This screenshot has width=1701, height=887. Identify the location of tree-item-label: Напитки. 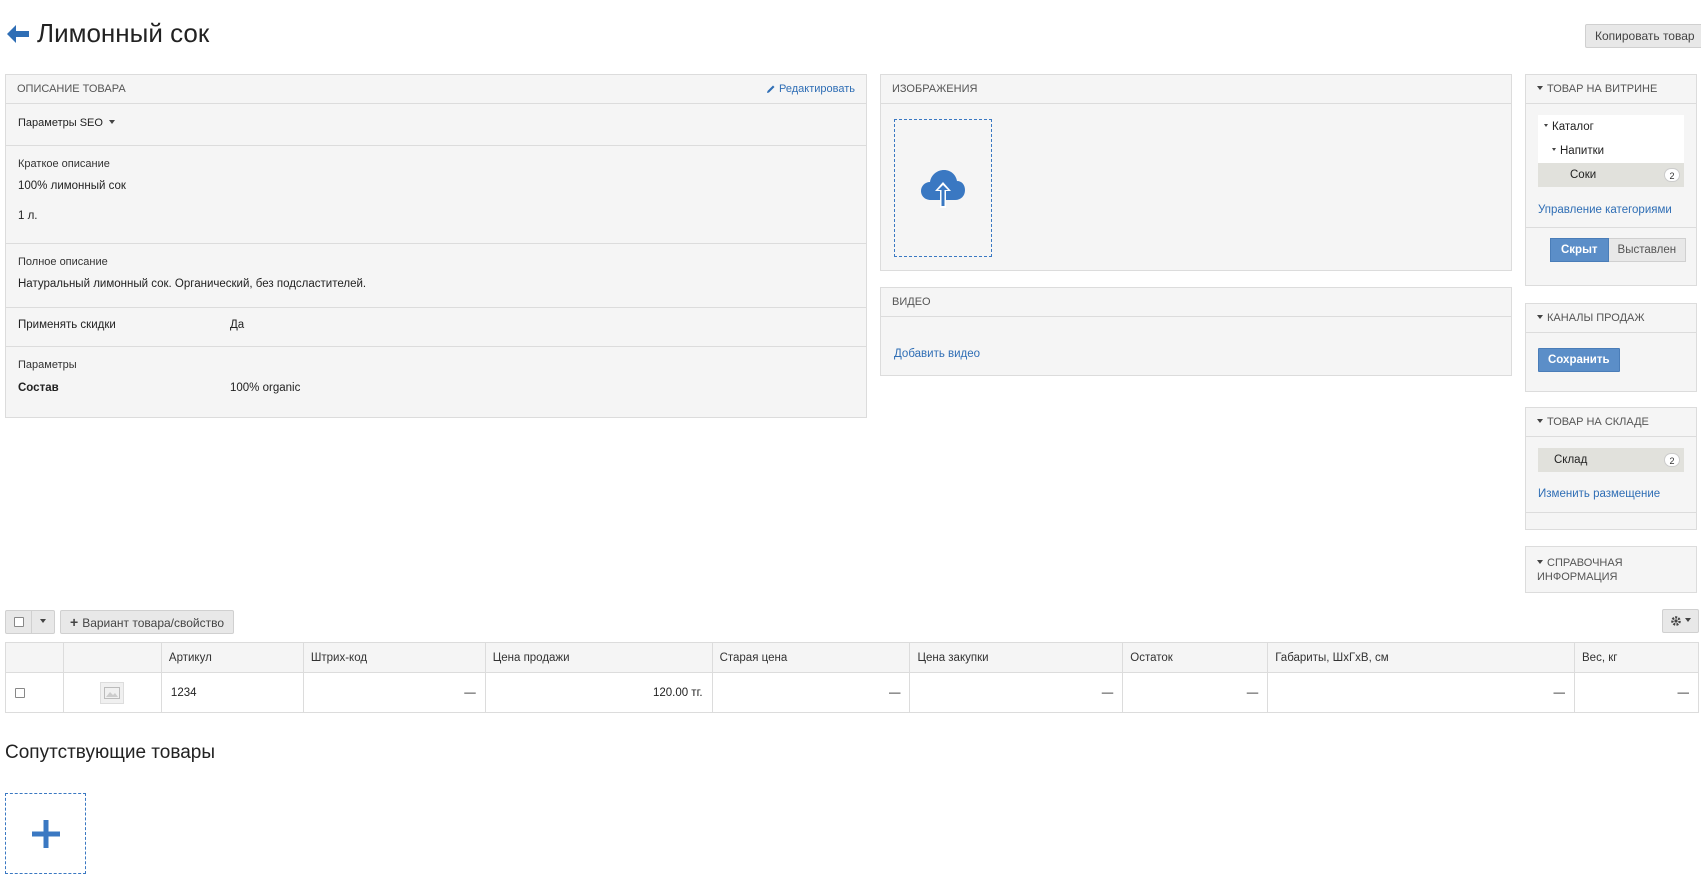
(1582, 151).